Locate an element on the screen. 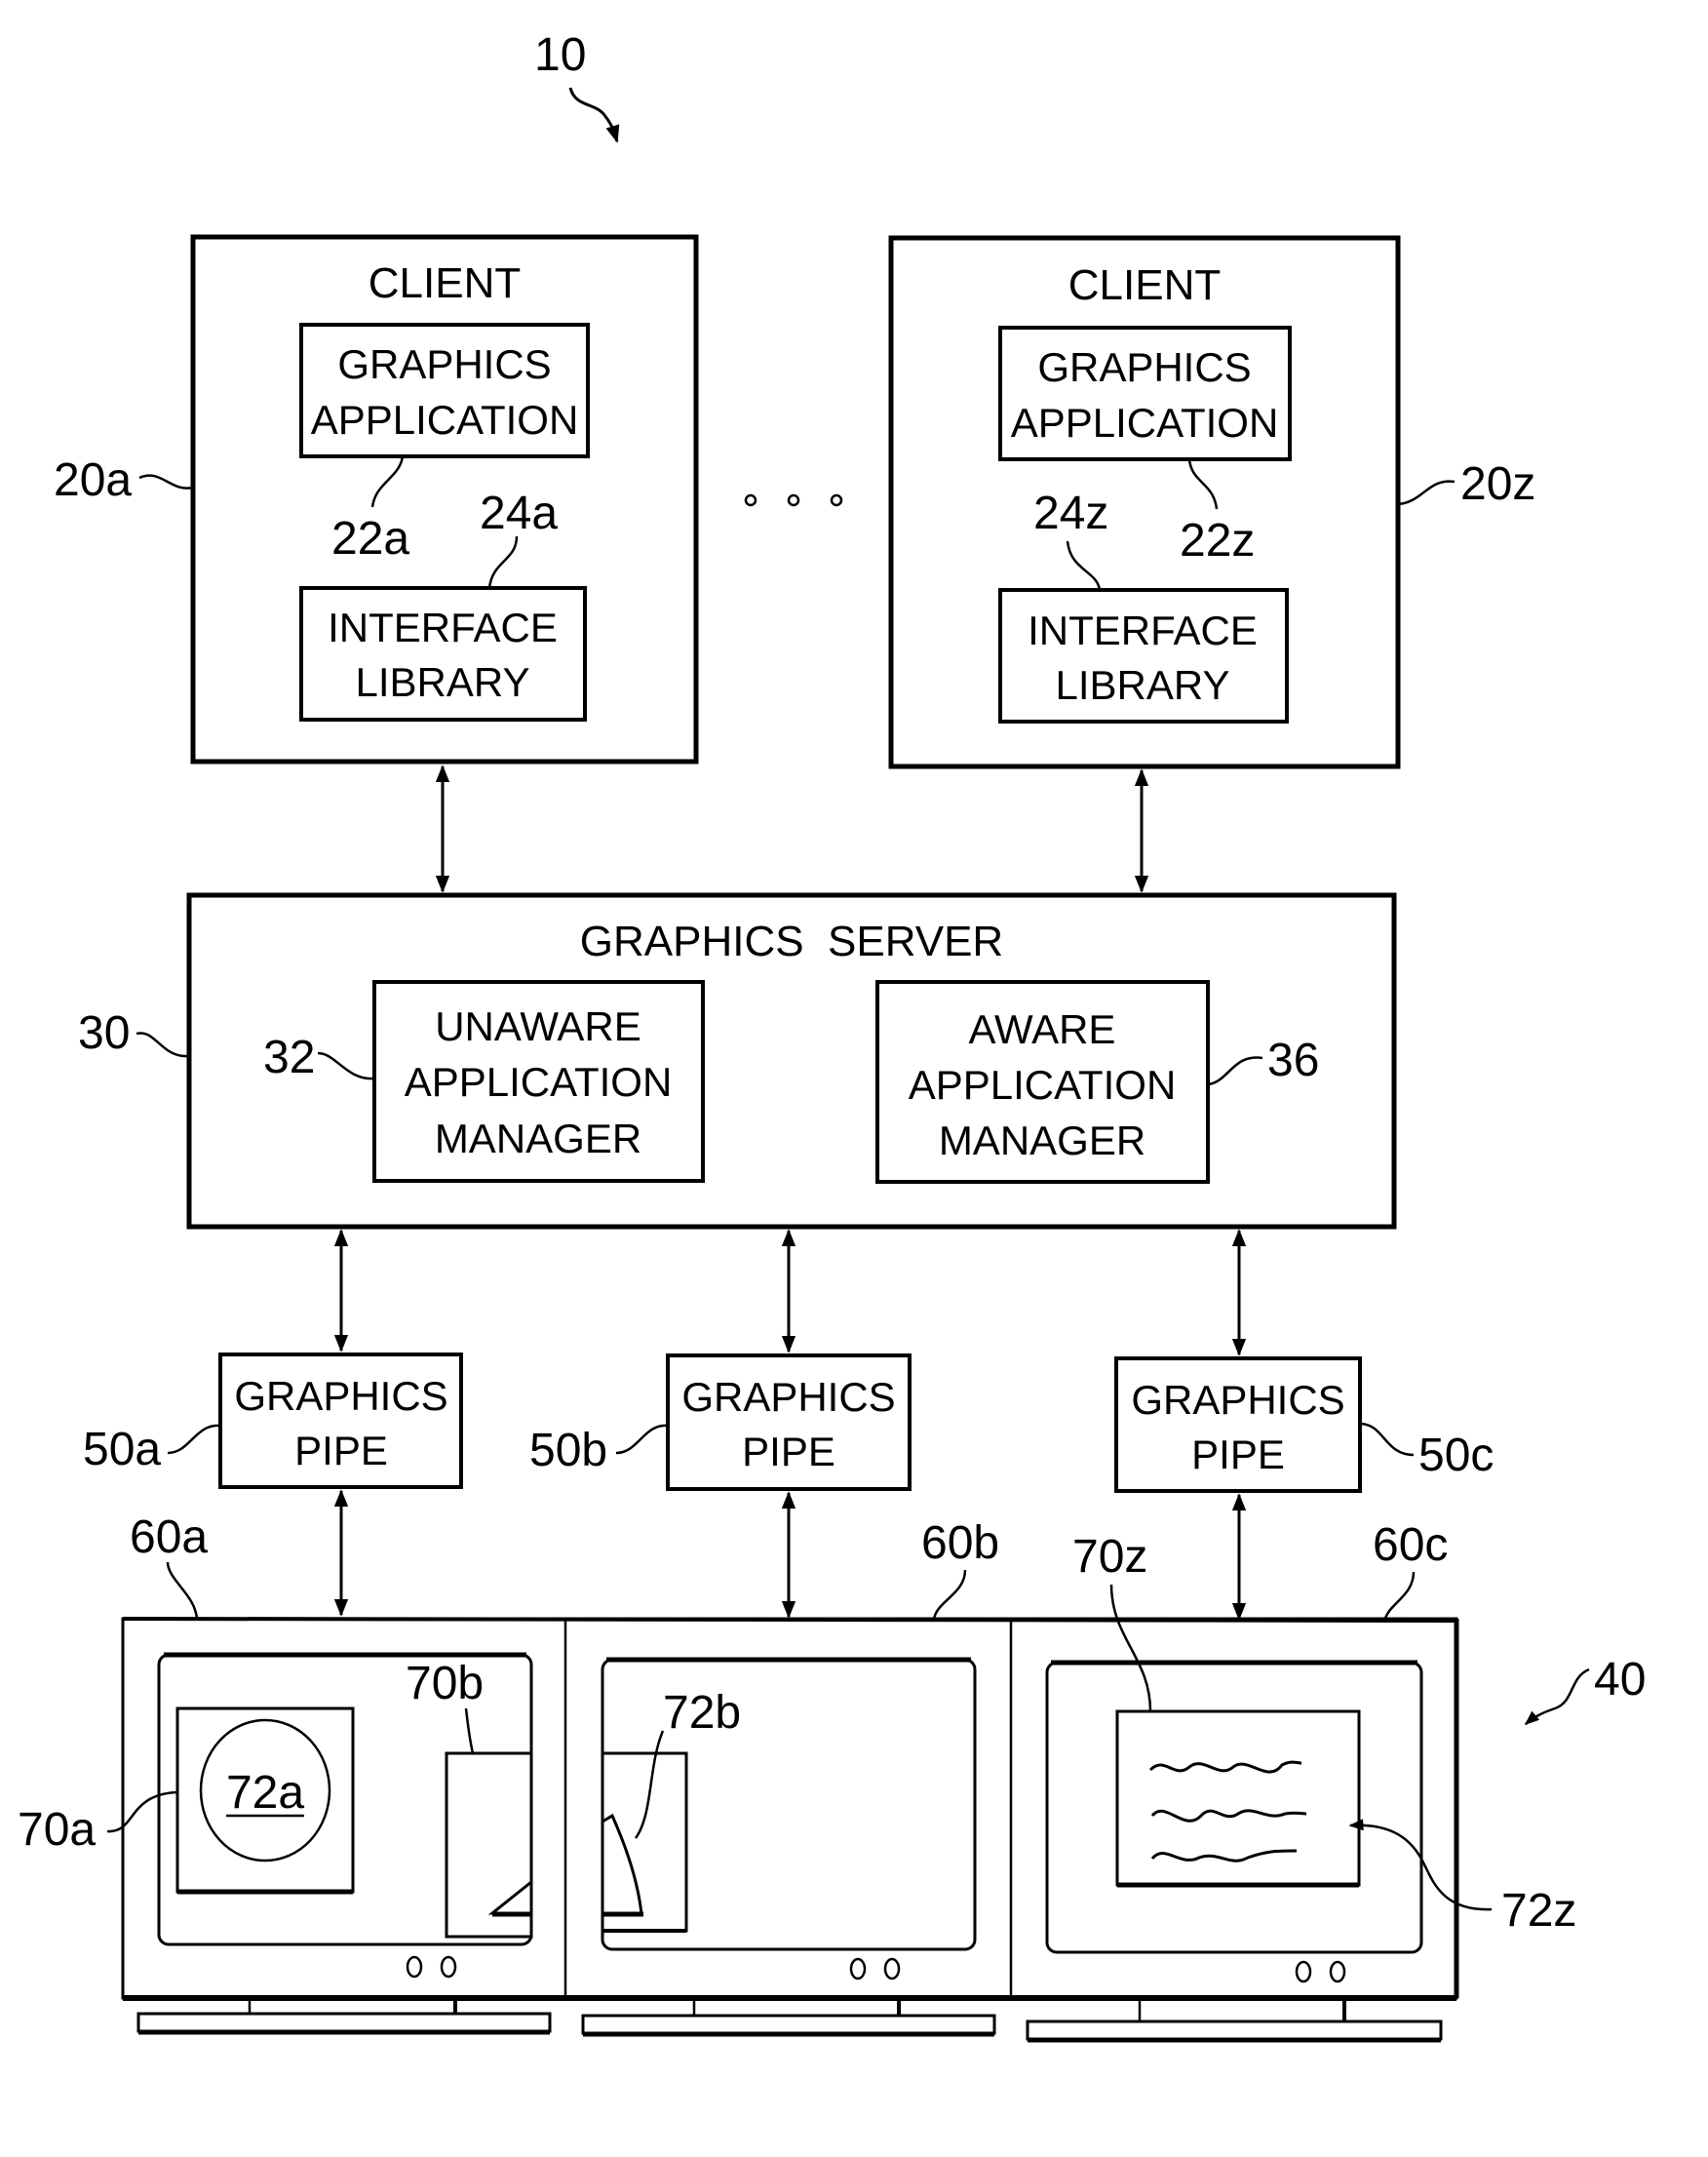 The height and width of the screenshot is (2157, 1708). ref-20a: 20a is located at coordinates (93, 480).